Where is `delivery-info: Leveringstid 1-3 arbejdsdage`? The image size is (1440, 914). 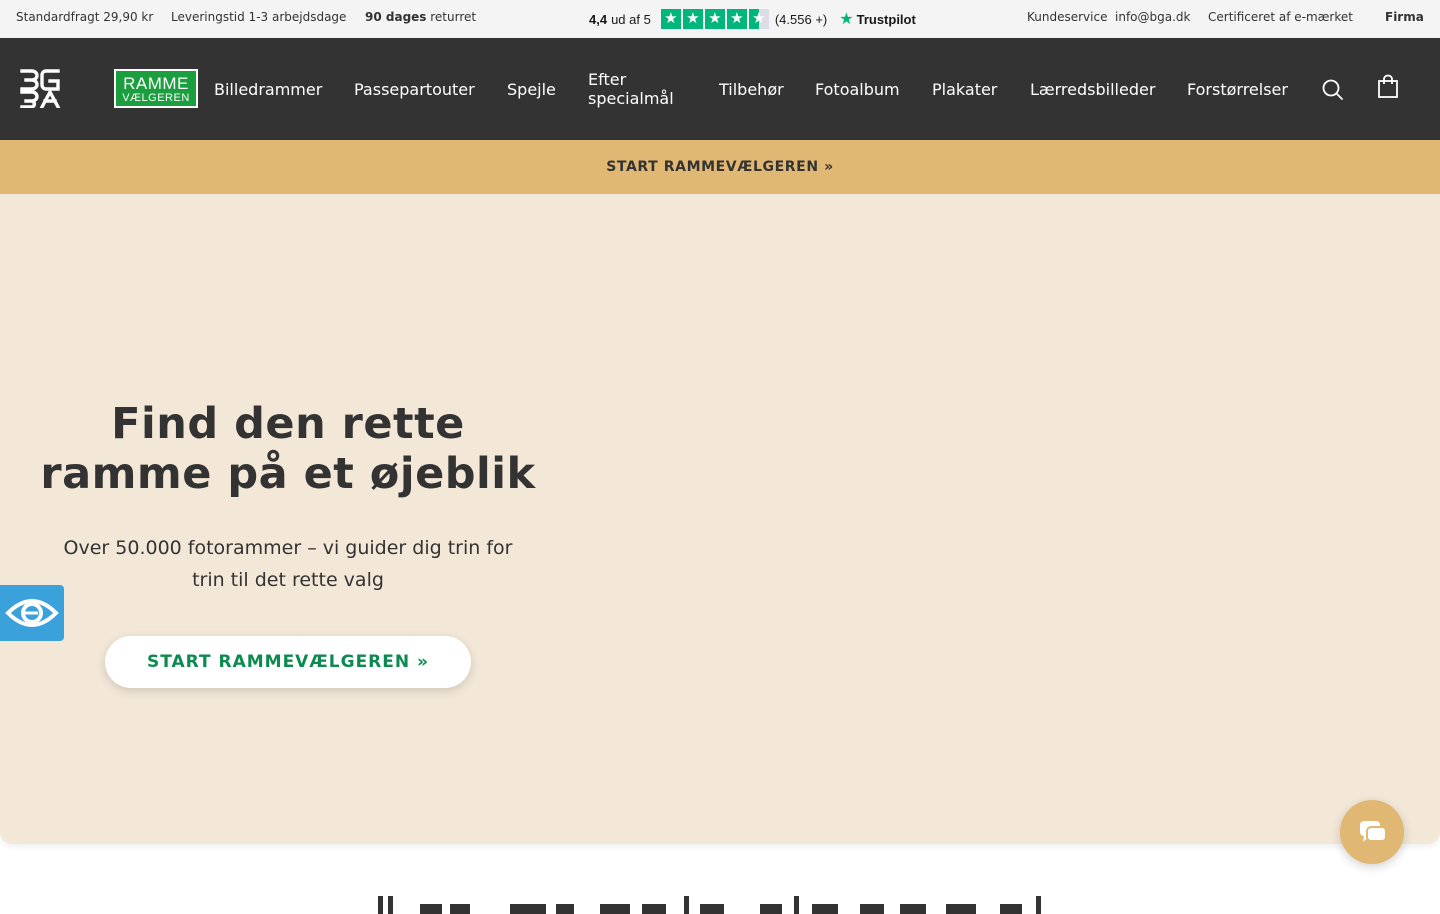 delivery-info: Leveringstid 1-3 arbejdsdage is located at coordinates (259, 17).